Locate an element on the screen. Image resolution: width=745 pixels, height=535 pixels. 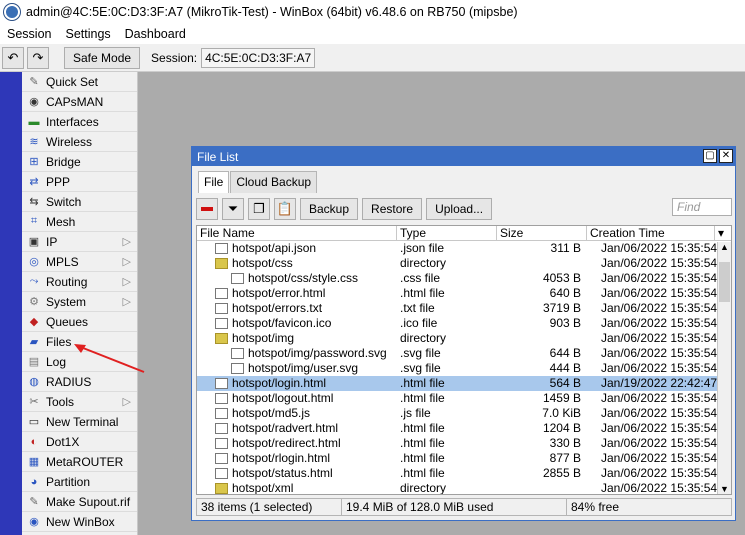
tab-cloud-backup: Cloud Backup is located at coordinates (274, 182).